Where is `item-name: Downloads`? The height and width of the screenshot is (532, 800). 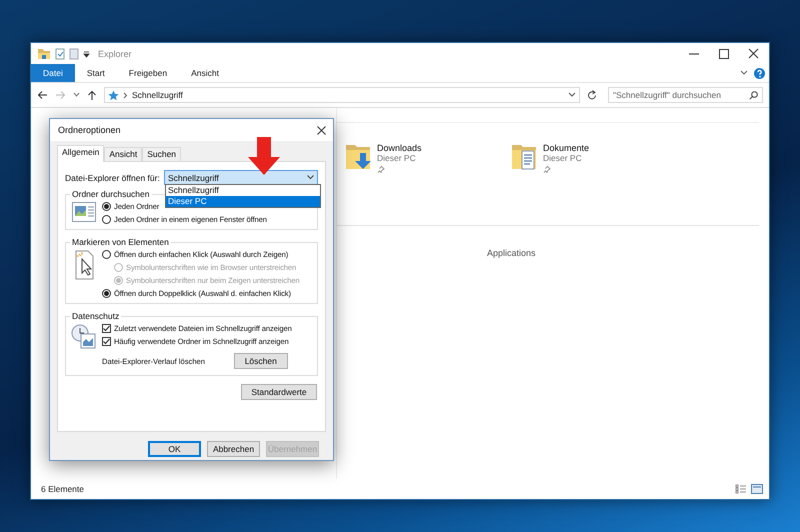 item-name: Downloads is located at coordinates (399, 148).